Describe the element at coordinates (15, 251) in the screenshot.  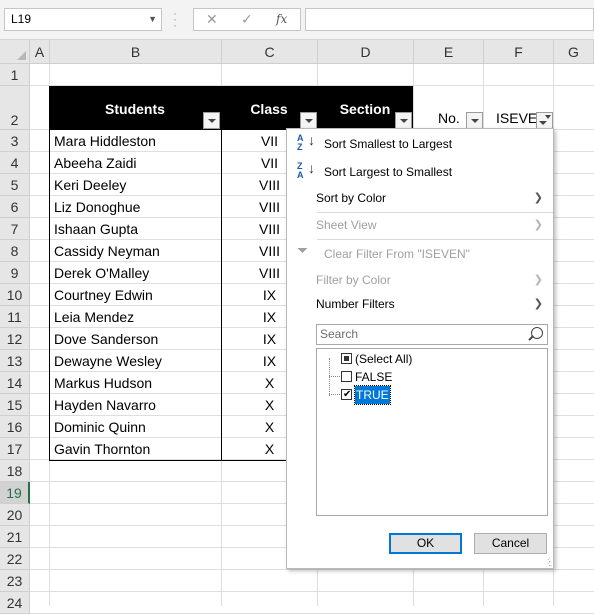
I see `row-header-8: 8` at that location.